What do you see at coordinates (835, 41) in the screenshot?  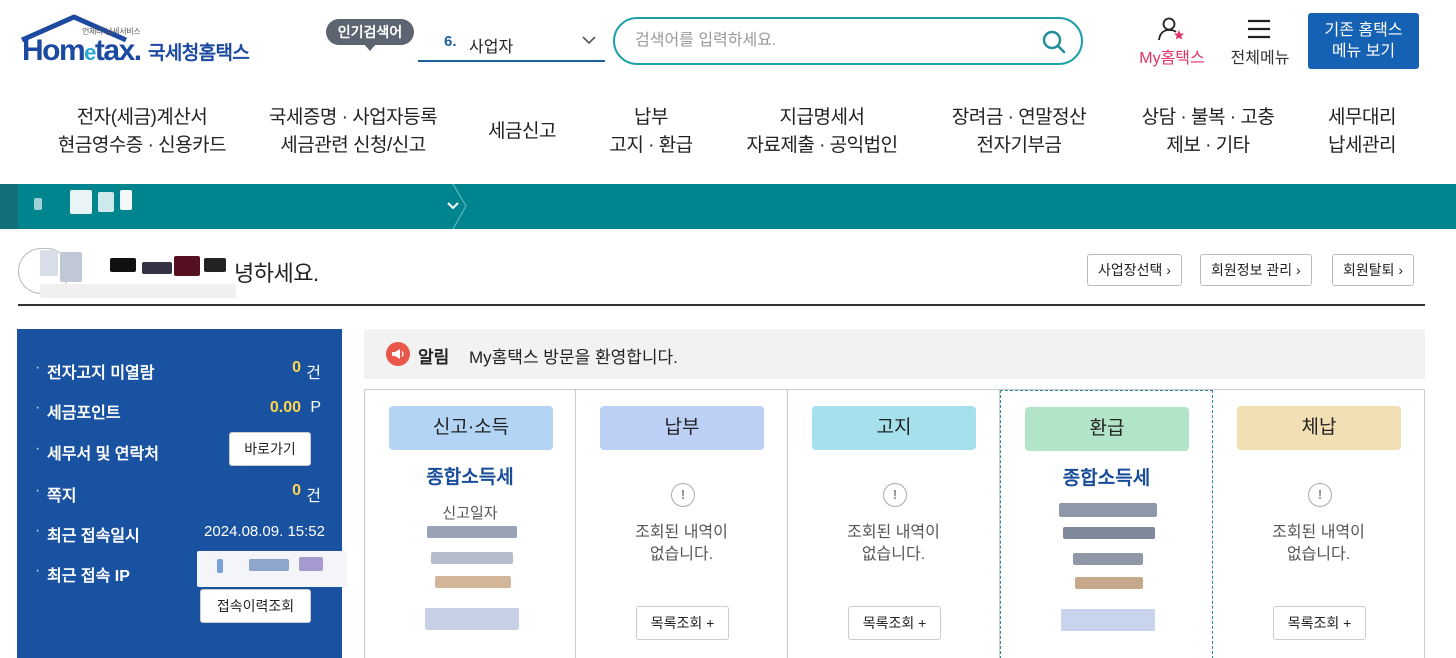 I see `search-input` at bounding box center [835, 41].